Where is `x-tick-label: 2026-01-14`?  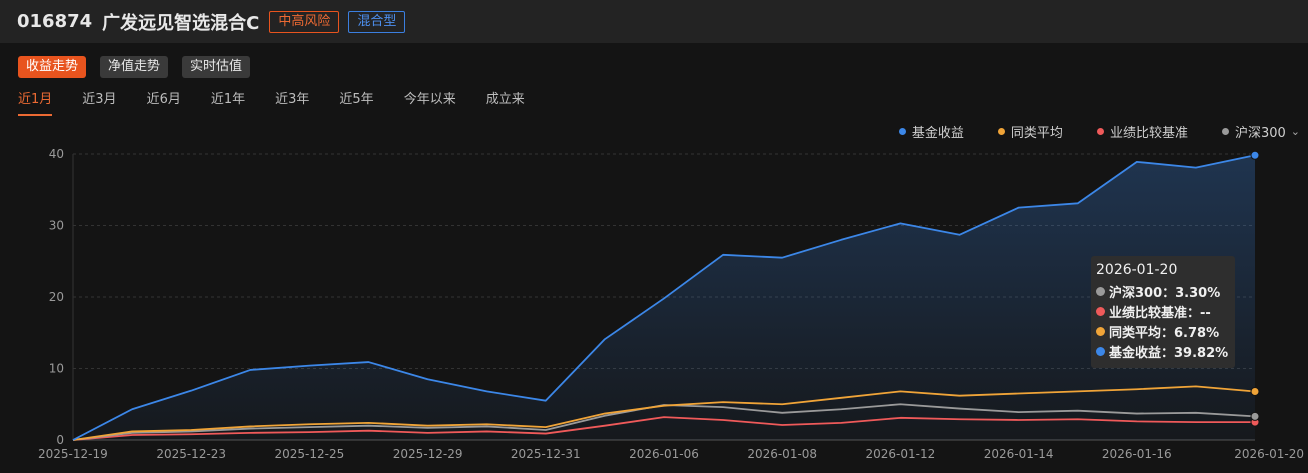 x-tick-label: 2026-01-14 is located at coordinates (1019, 454).